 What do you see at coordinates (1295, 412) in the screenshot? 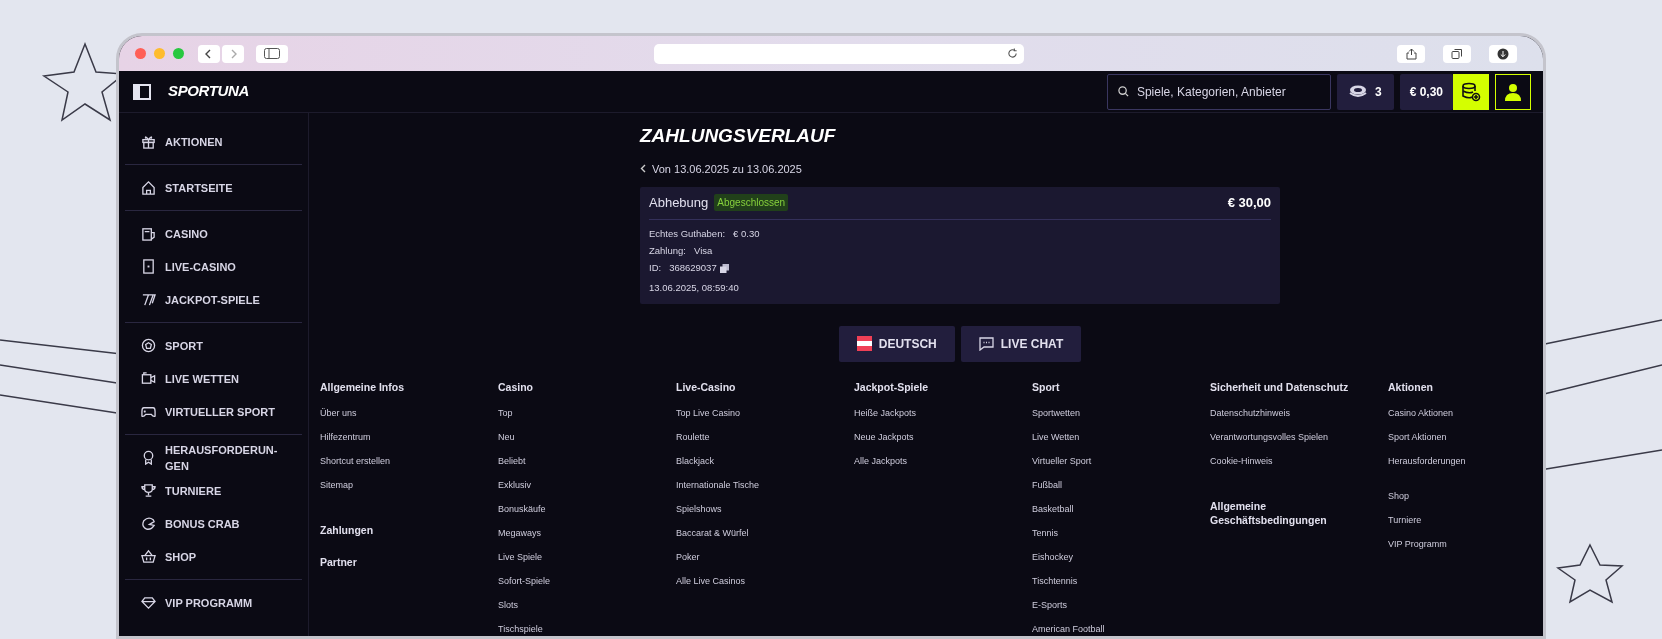
I see `footer-link: Datenschutzhinweis` at bounding box center [1295, 412].